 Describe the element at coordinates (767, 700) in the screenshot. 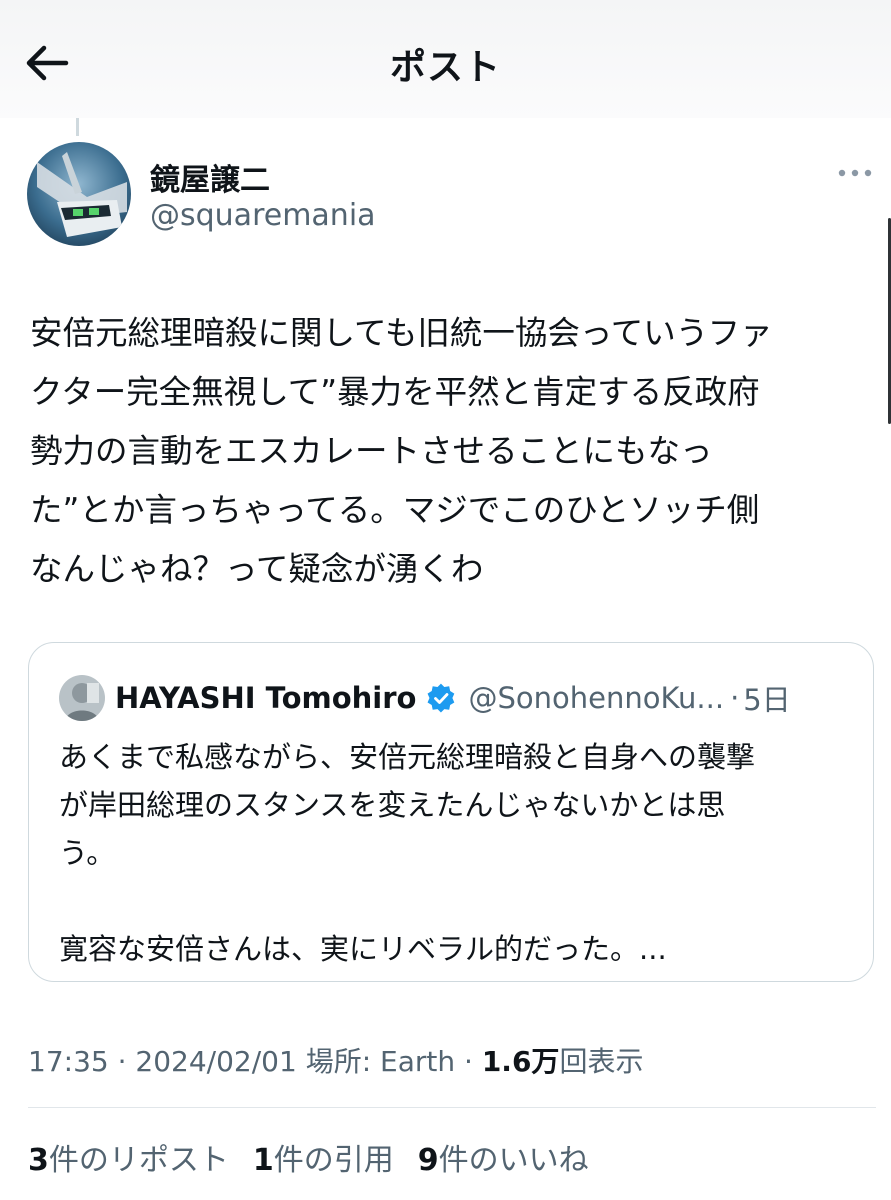

I see `quoted-post-time: 5日` at that location.